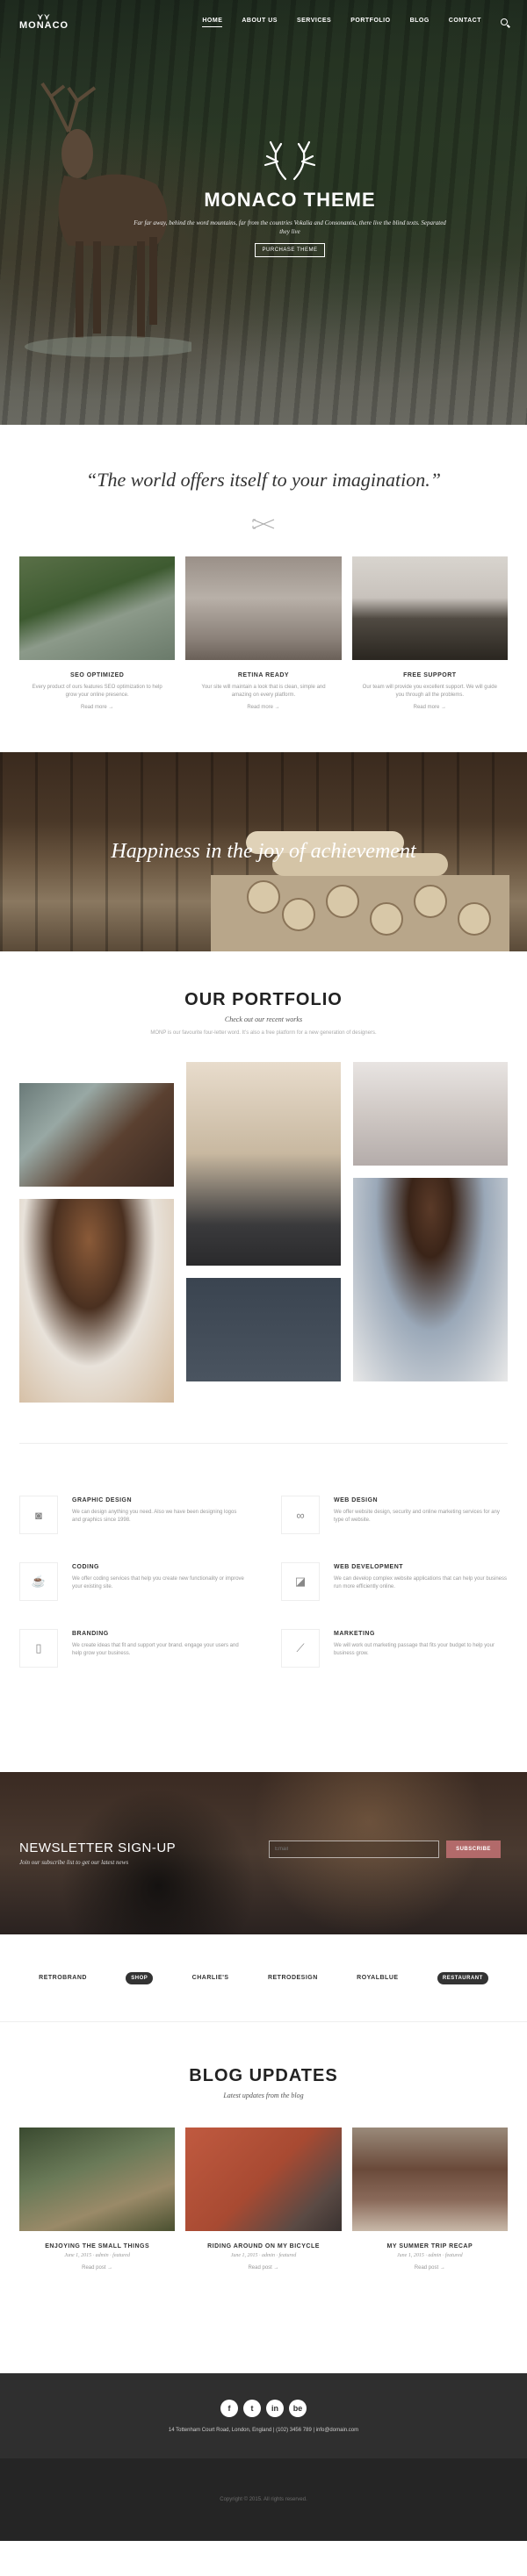  What do you see at coordinates (38, 1581) in the screenshot?
I see `coffee-cup-icon: ☕` at bounding box center [38, 1581].